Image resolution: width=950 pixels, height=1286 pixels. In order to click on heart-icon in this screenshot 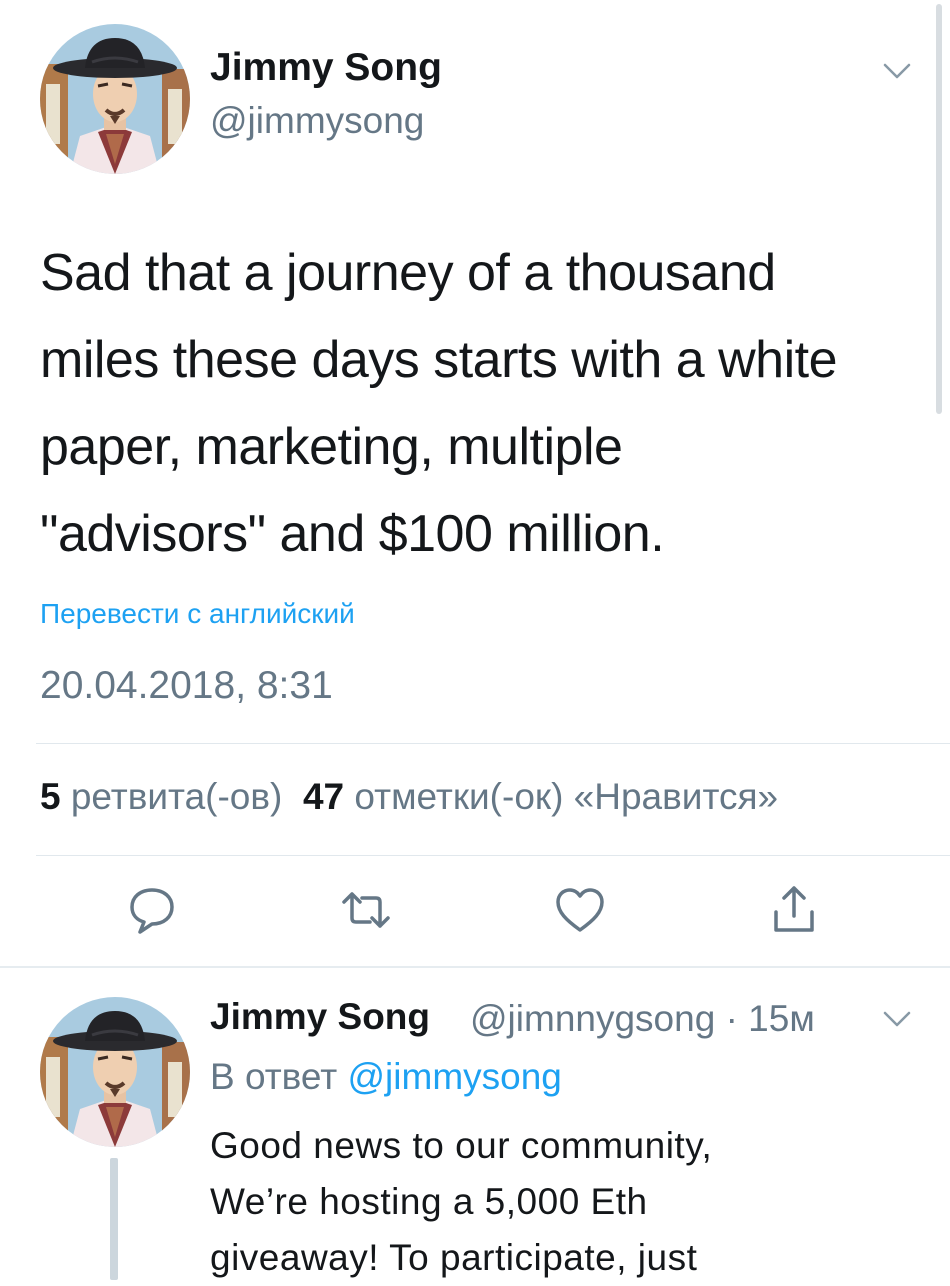, I will do `click(580, 910)`.